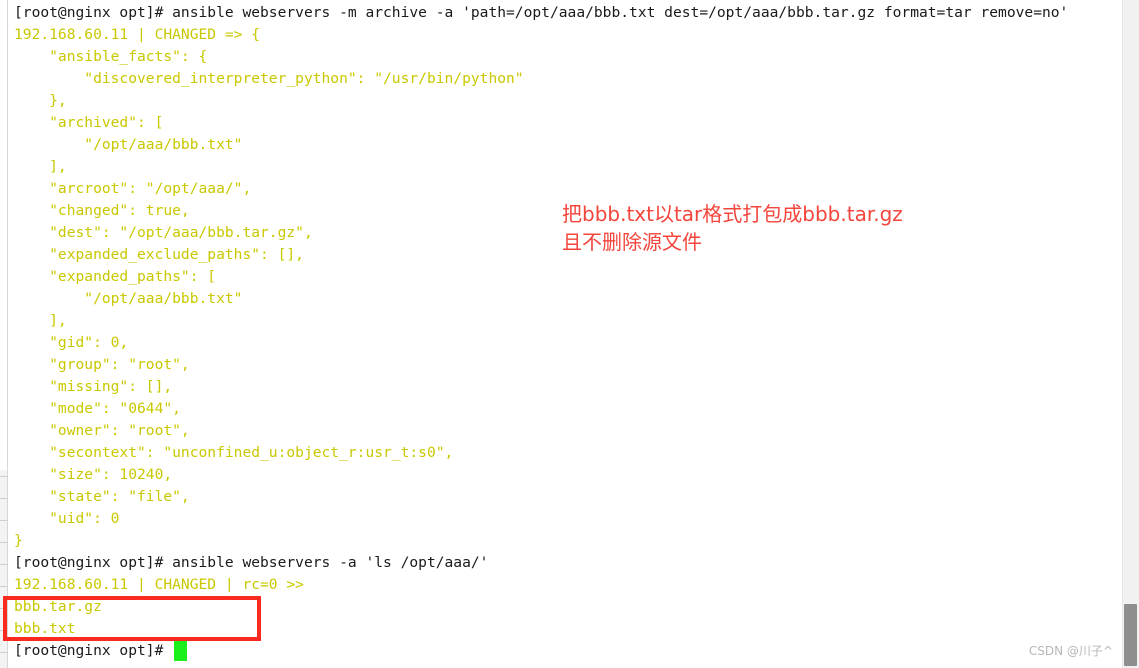  Describe the element at coordinates (102, 364) in the screenshot. I see `terminal-output-line: "group": "root",` at that location.